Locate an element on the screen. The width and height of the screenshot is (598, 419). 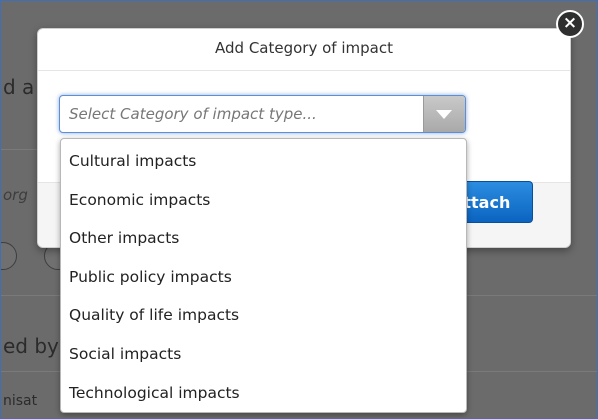
dropdown-option-social: Social impacts is located at coordinates (263, 354).